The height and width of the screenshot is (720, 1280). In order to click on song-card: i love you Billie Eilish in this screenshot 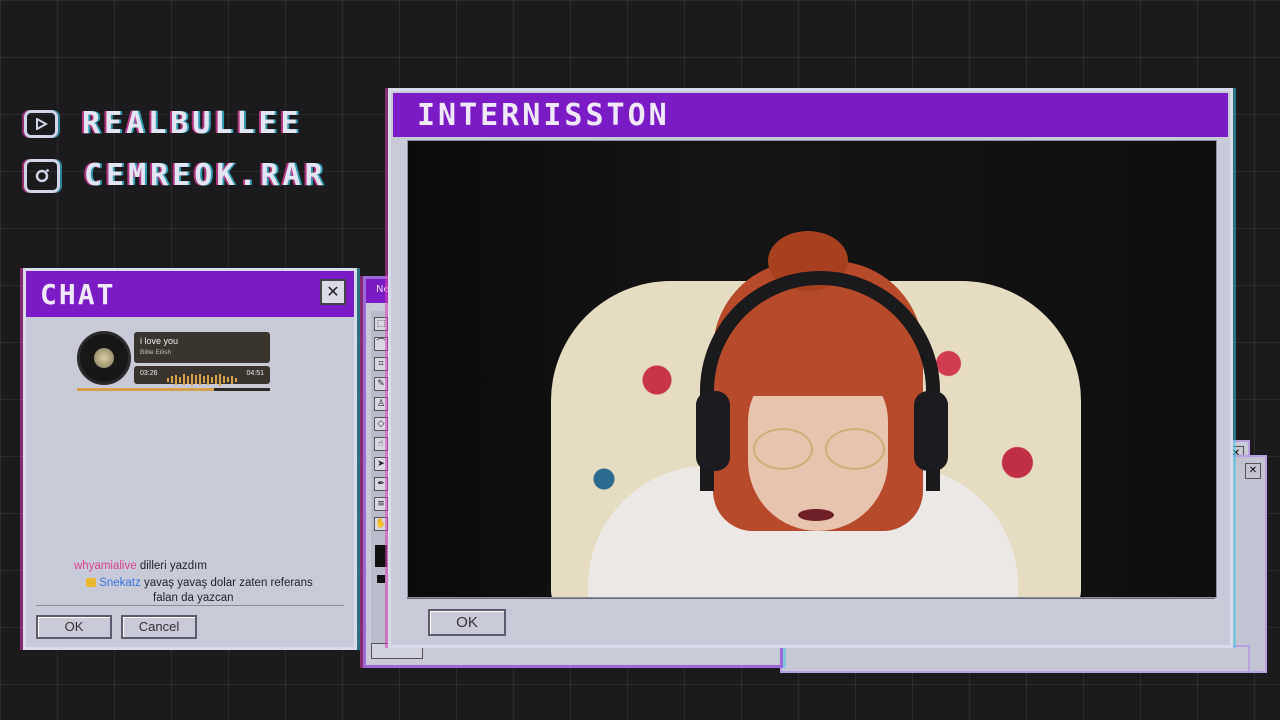, I will do `click(202, 347)`.